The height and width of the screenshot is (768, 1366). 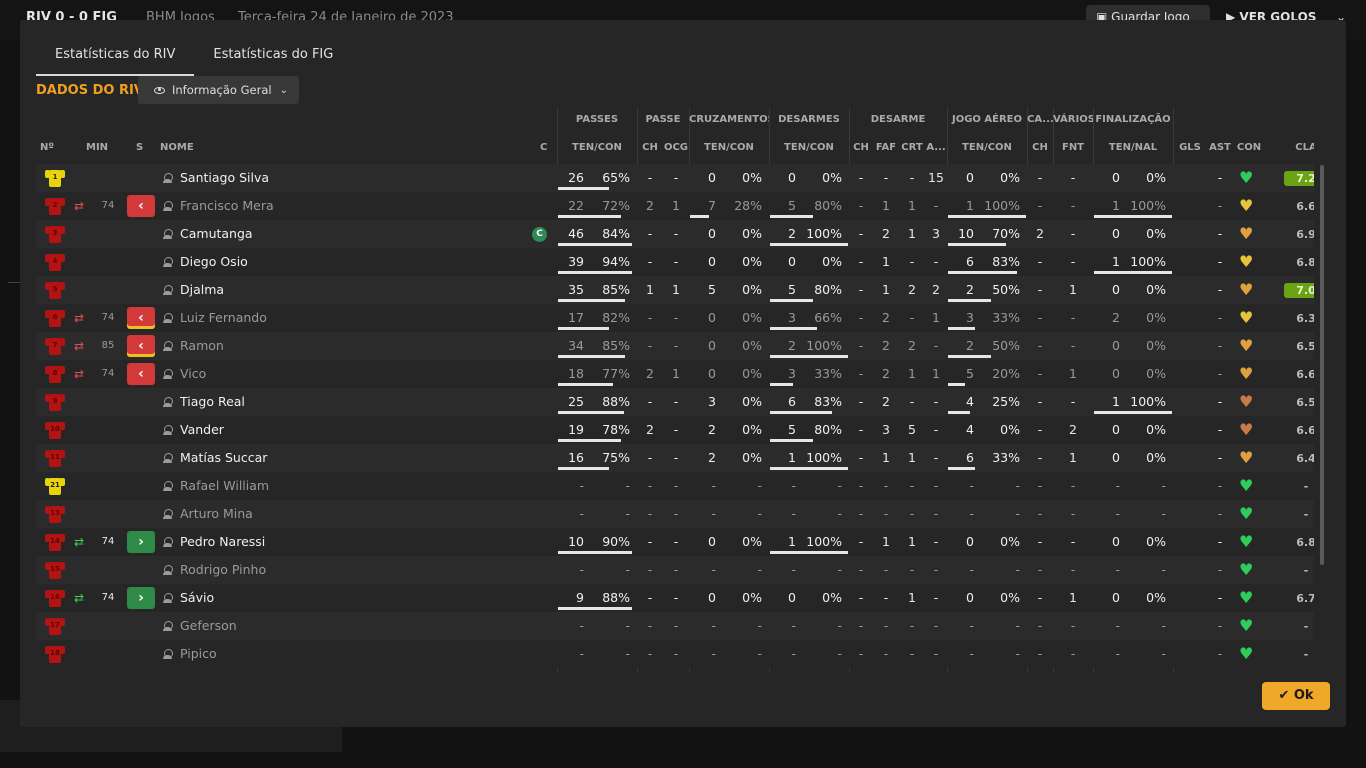 What do you see at coordinates (350, 570) in the screenshot?
I see `player-name: Rodrigo Pinho` at bounding box center [350, 570].